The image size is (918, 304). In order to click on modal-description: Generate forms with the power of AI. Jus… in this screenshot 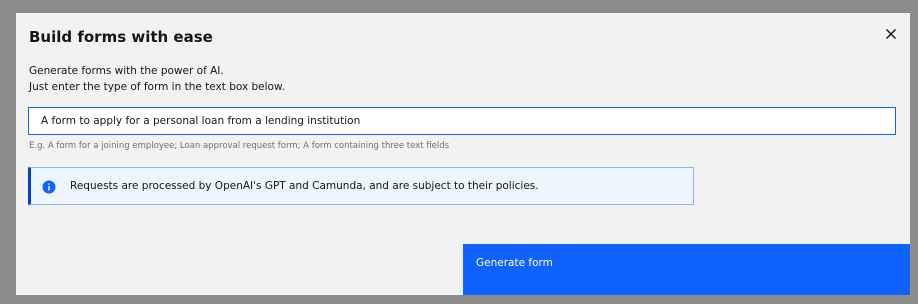, I will do `click(157, 79)`.